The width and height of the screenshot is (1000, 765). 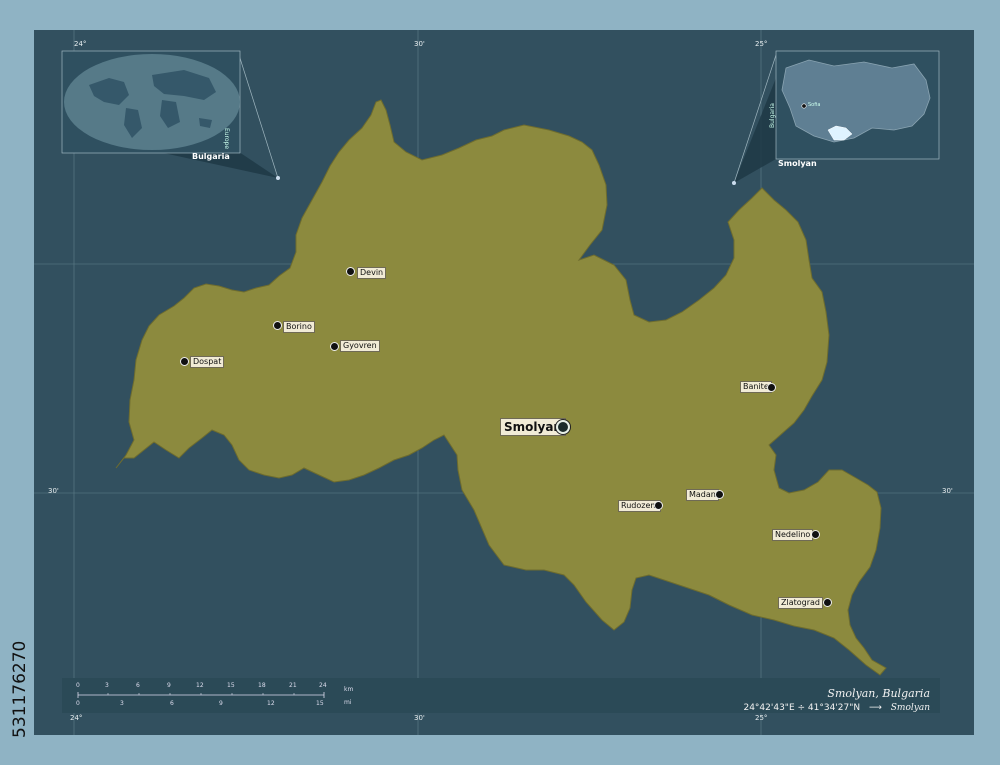 What do you see at coordinates (761, 718) in the screenshot?
I see `tick-bottom-3: 25°` at bounding box center [761, 718].